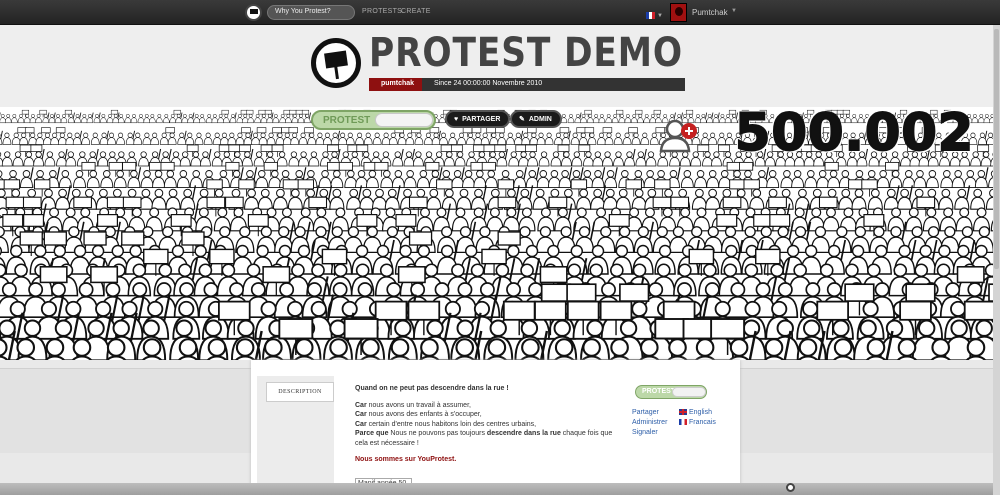 This screenshot has width=1000, height=495. Describe the element at coordinates (395, 84) in the screenshot. I see `owner-badge: pumtchak` at that location.